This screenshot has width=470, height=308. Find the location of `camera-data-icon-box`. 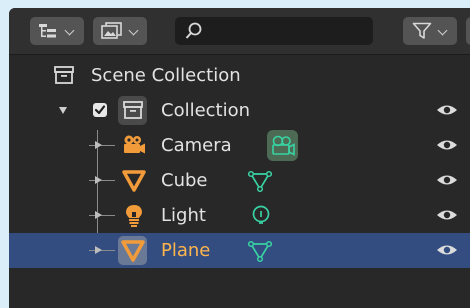

camera-data-icon-box is located at coordinates (282, 145).